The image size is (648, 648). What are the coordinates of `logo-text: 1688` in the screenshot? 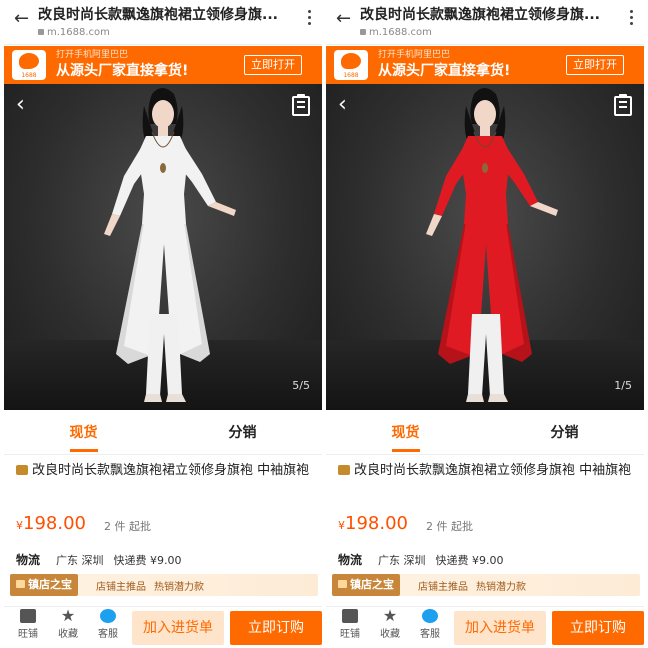 It's located at (351, 75).